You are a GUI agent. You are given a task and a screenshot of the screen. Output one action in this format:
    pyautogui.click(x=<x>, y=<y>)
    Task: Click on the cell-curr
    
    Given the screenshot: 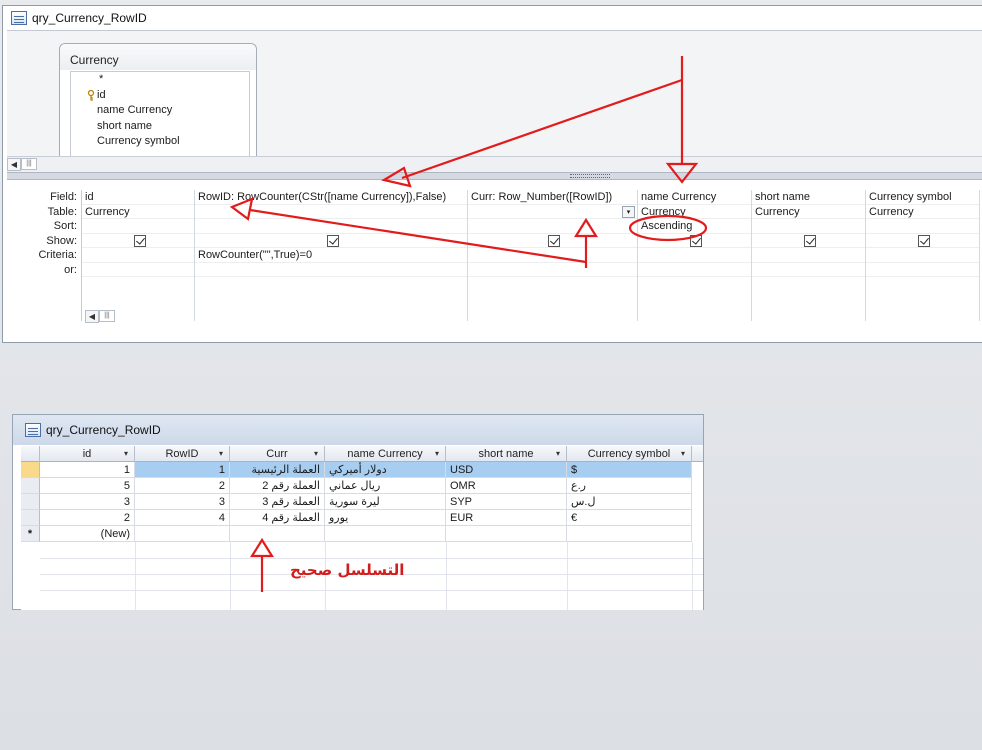 What is the action you would take?
    pyautogui.click(x=277, y=534)
    